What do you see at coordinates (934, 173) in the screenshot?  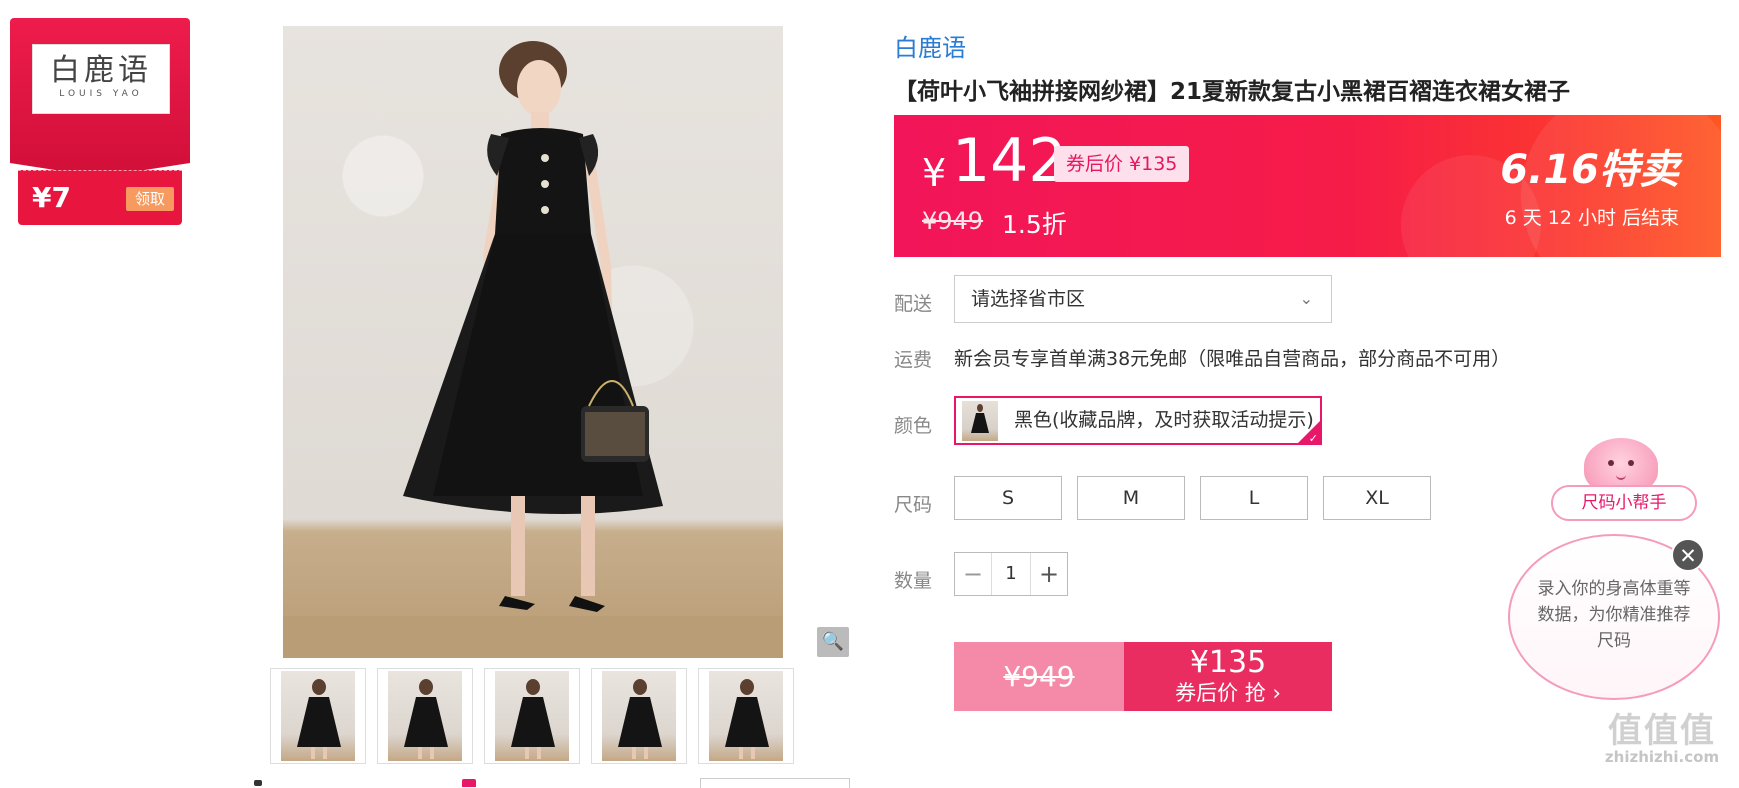 I see `price-currency: ¥` at bounding box center [934, 173].